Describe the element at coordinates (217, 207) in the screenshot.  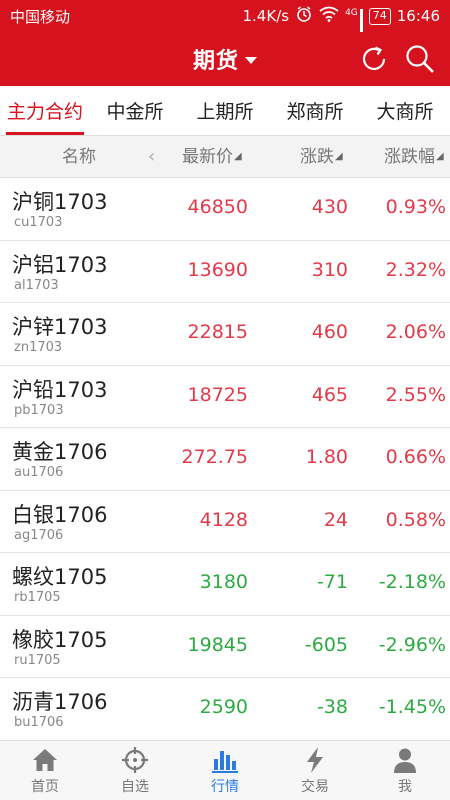
I see `latest-price: 46850` at that location.